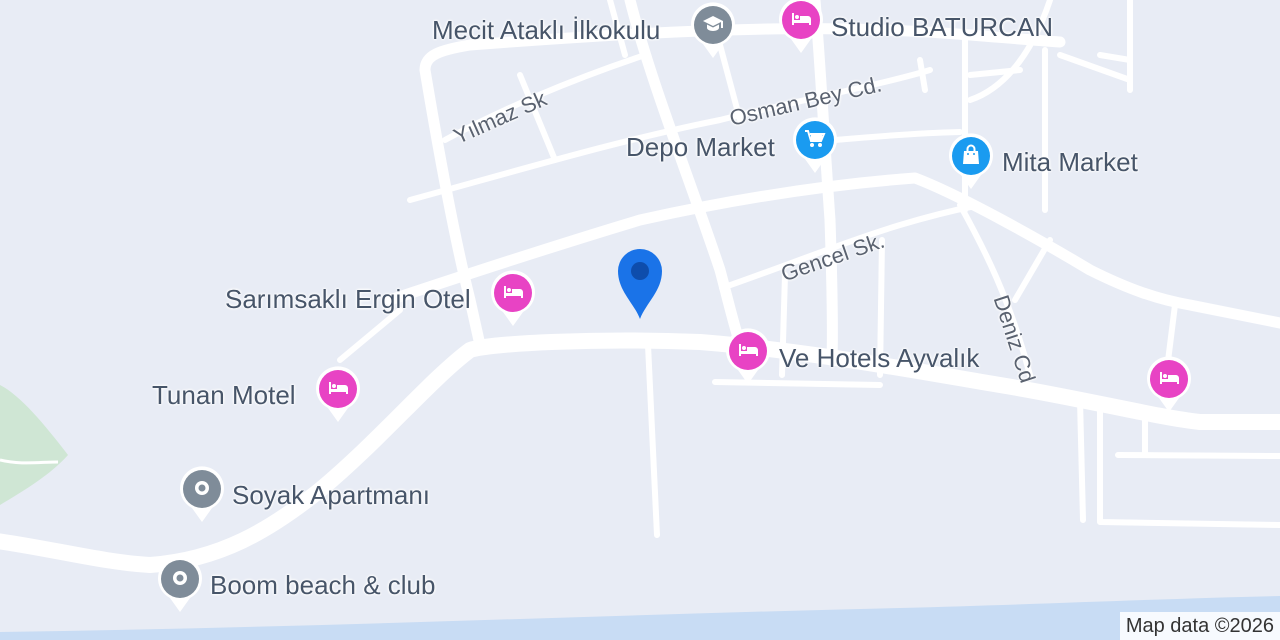 The image size is (1280, 640). Describe the element at coordinates (801, 27) in the screenshot. I see `lodging-pin-studio` at that location.